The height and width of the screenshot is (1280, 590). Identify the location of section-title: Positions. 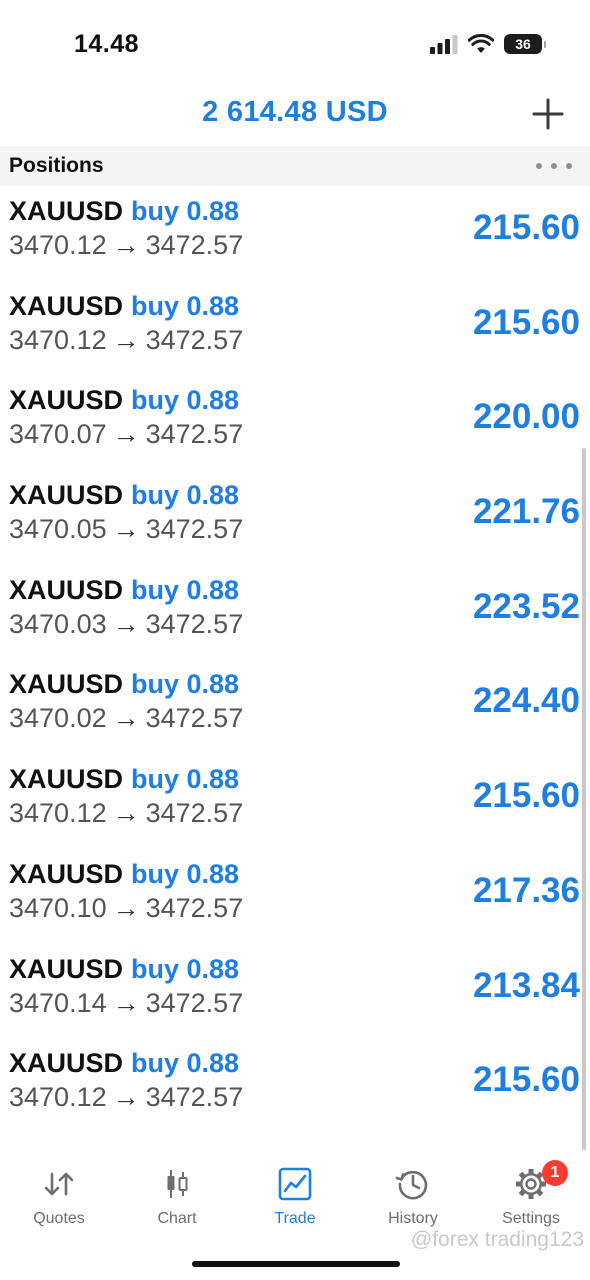
(56, 165).